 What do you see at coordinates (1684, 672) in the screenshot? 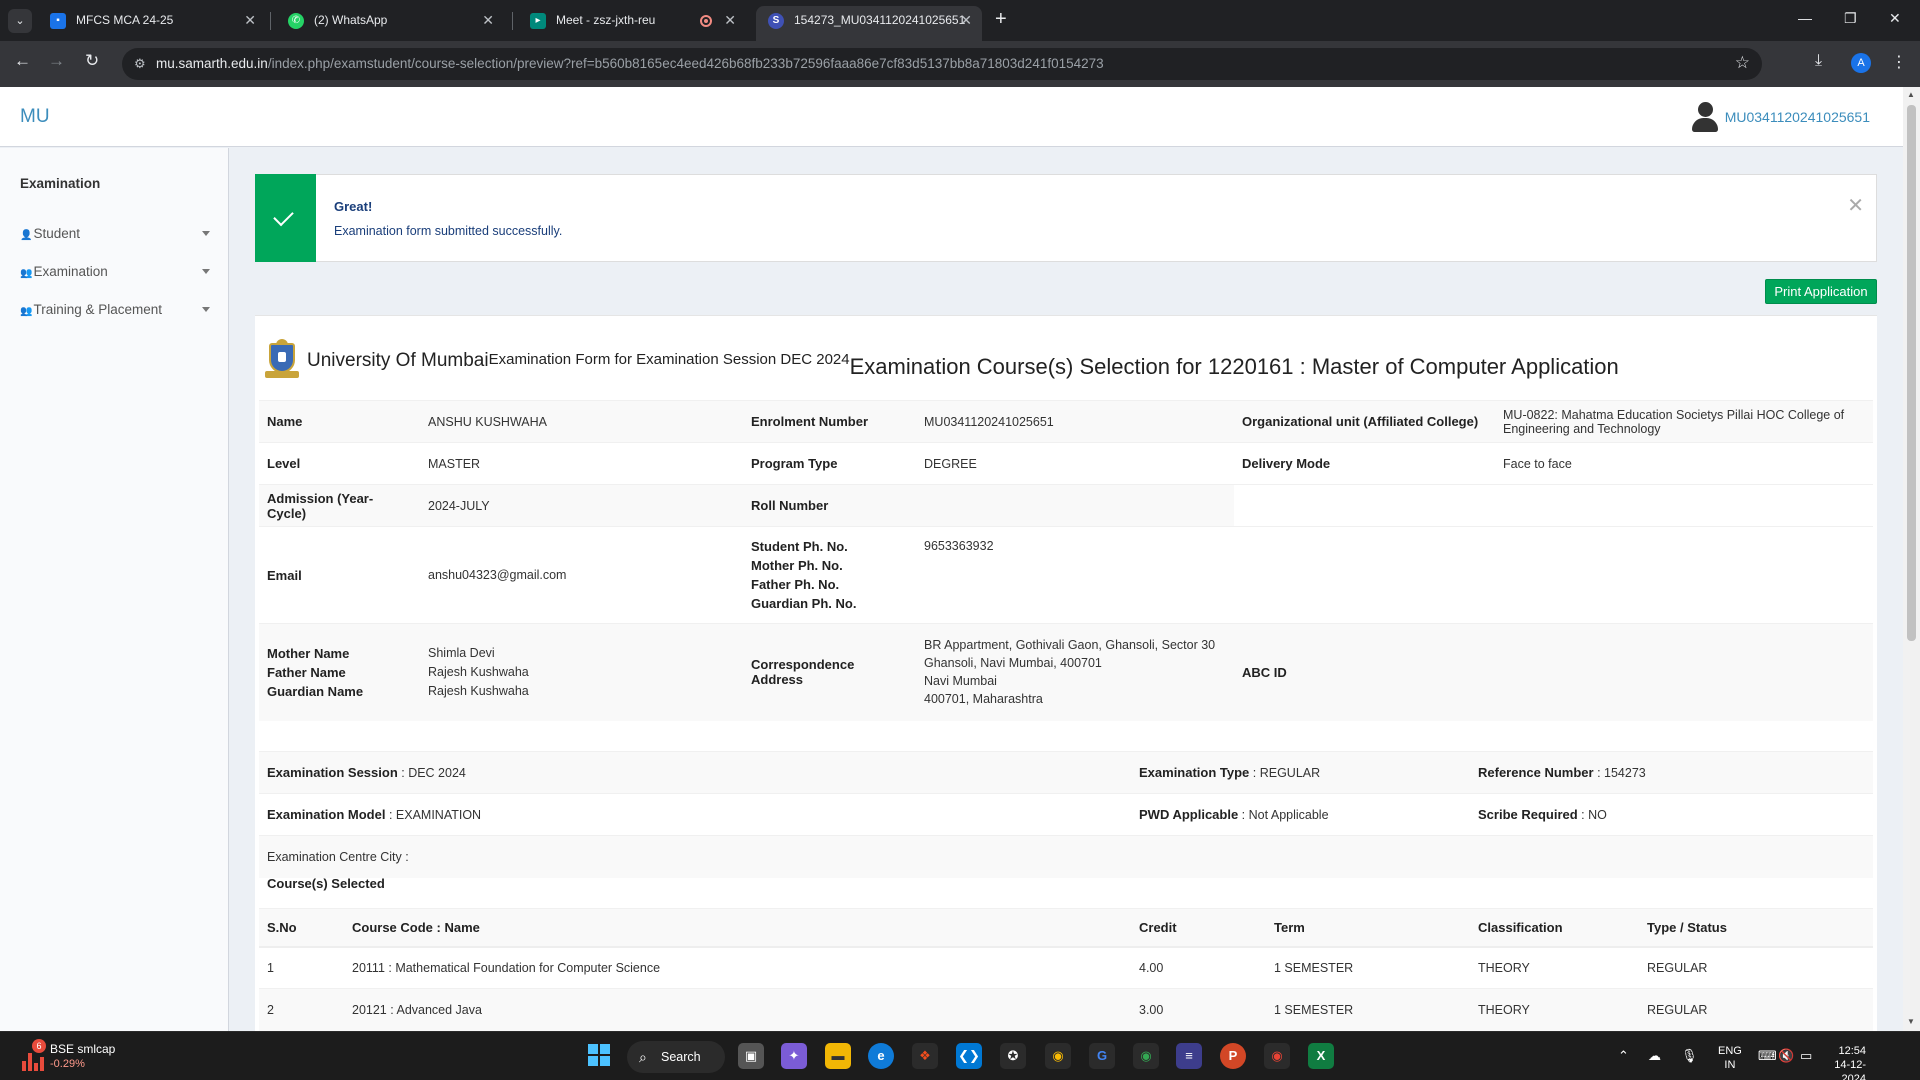
I see `abc-id-value` at bounding box center [1684, 672].